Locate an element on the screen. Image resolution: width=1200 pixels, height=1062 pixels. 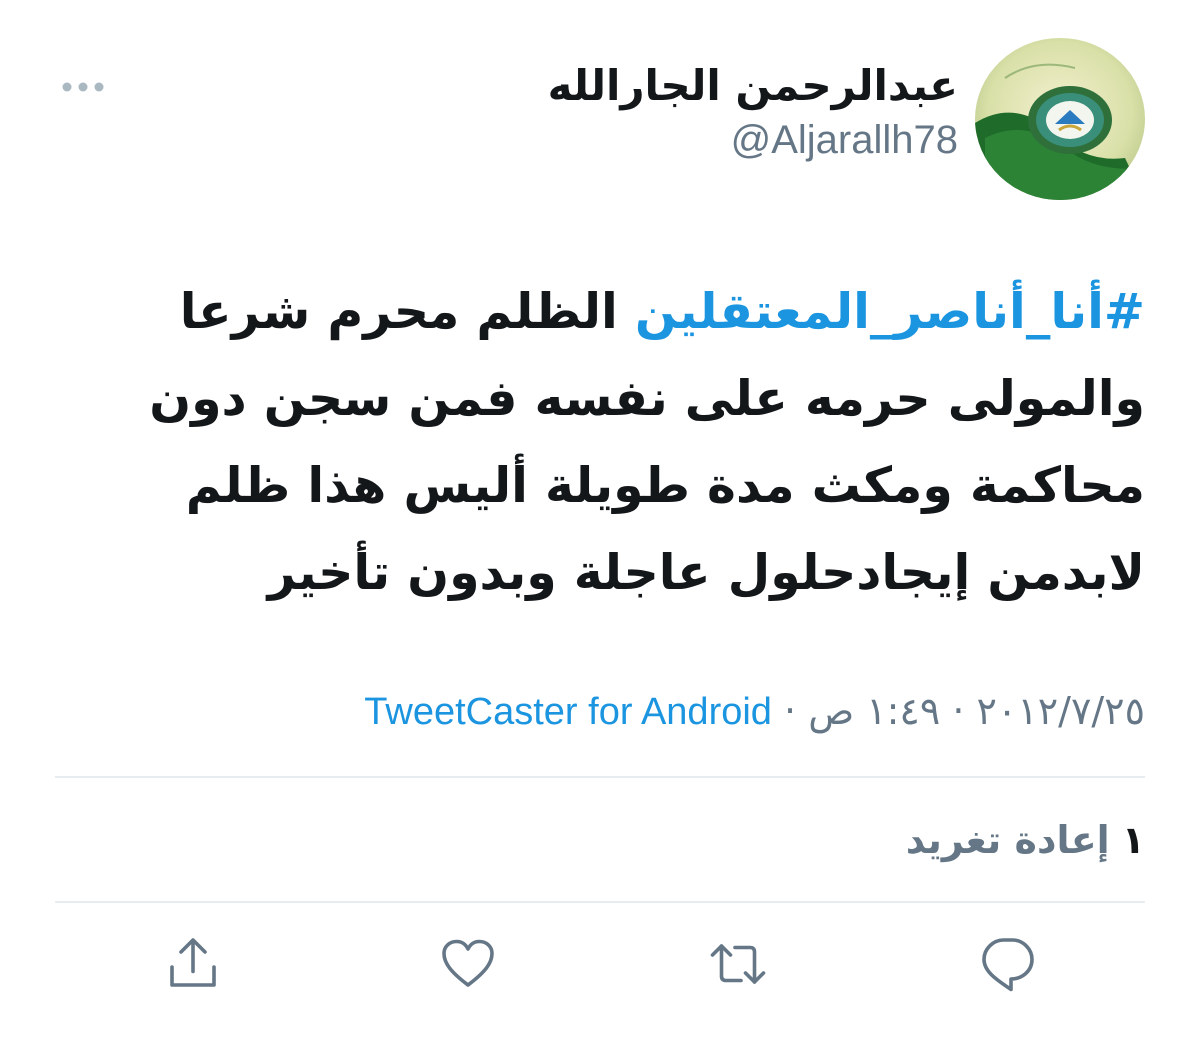
retweet-button is located at coordinates (738, 964).